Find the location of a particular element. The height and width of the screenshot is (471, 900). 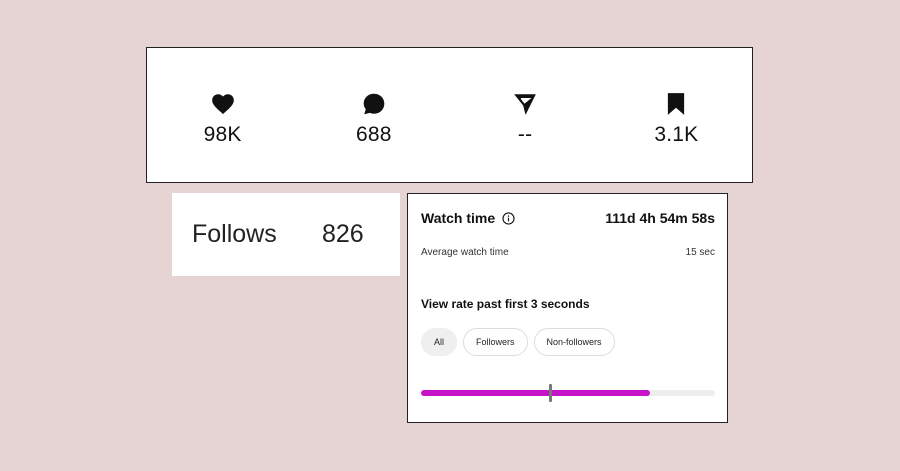

view-rate-progress-fill is located at coordinates (536, 393).